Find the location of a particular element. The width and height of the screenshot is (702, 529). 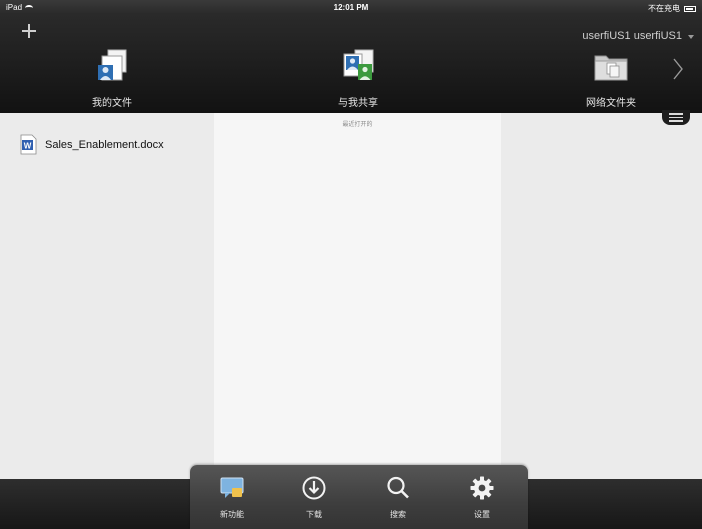

word-document-icon: W is located at coordinates (28, 144).